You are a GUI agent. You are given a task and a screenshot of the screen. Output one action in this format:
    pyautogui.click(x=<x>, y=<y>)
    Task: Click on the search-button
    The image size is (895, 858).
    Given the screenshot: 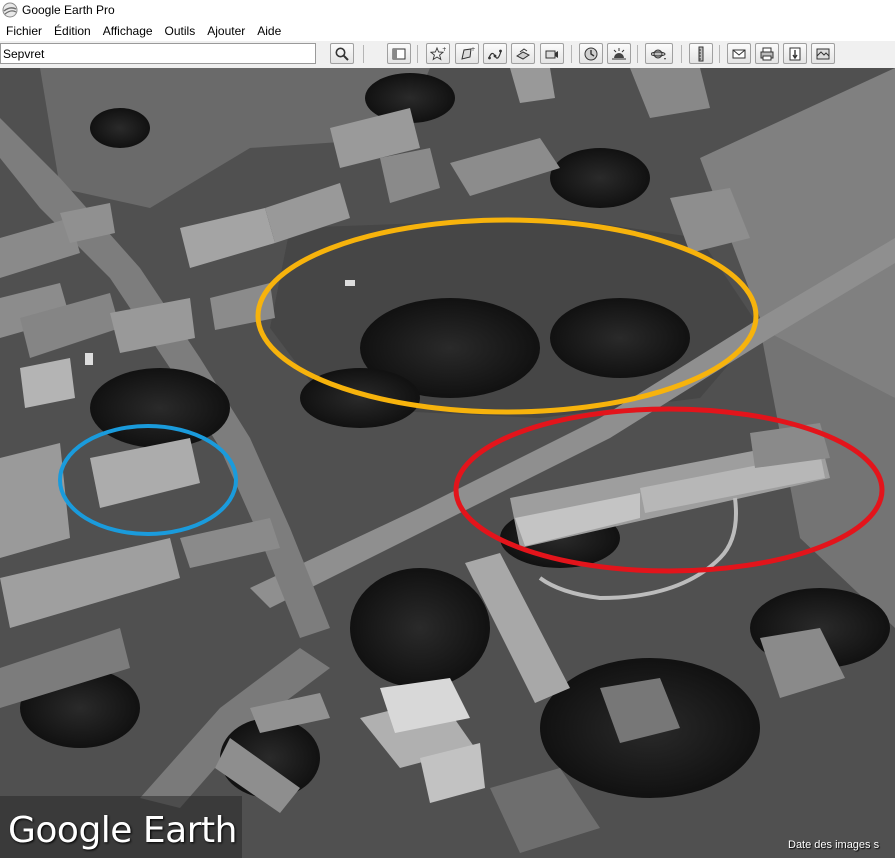 What is the action you would take?
    pyautogui.click(x=342, y=53)
    